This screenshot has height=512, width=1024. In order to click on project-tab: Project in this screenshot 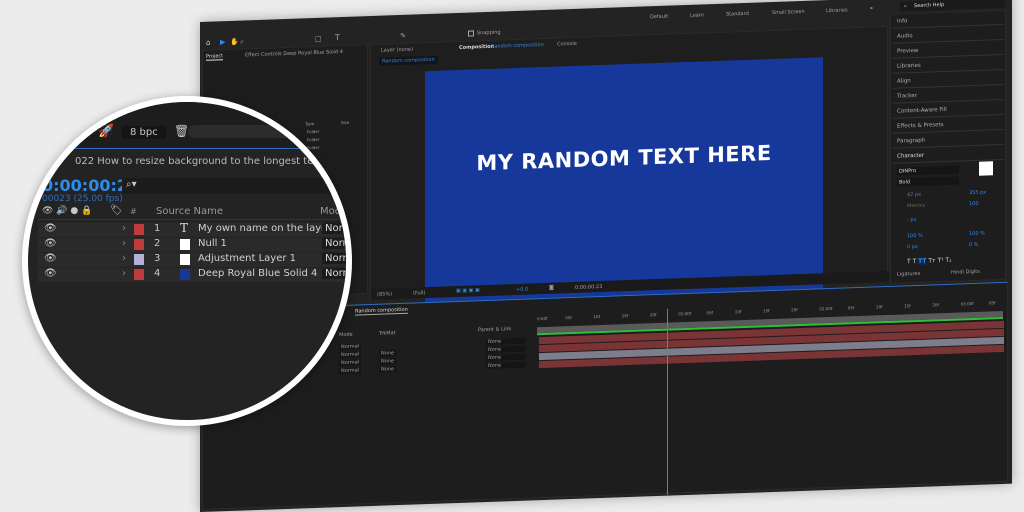, I will do `click(215, 57)`.